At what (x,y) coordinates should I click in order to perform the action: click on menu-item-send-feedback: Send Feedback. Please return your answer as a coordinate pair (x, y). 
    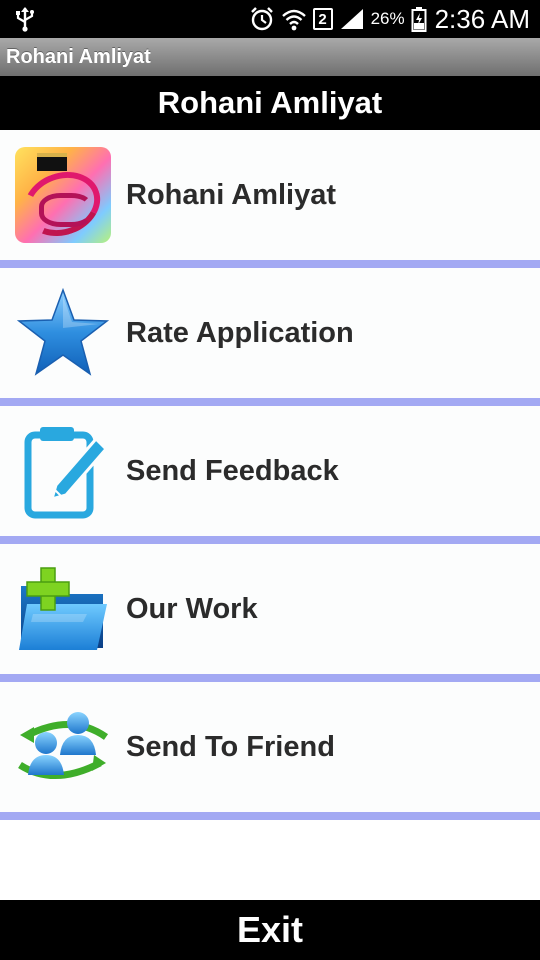
    Looking at the image, I should click on (270, 471).